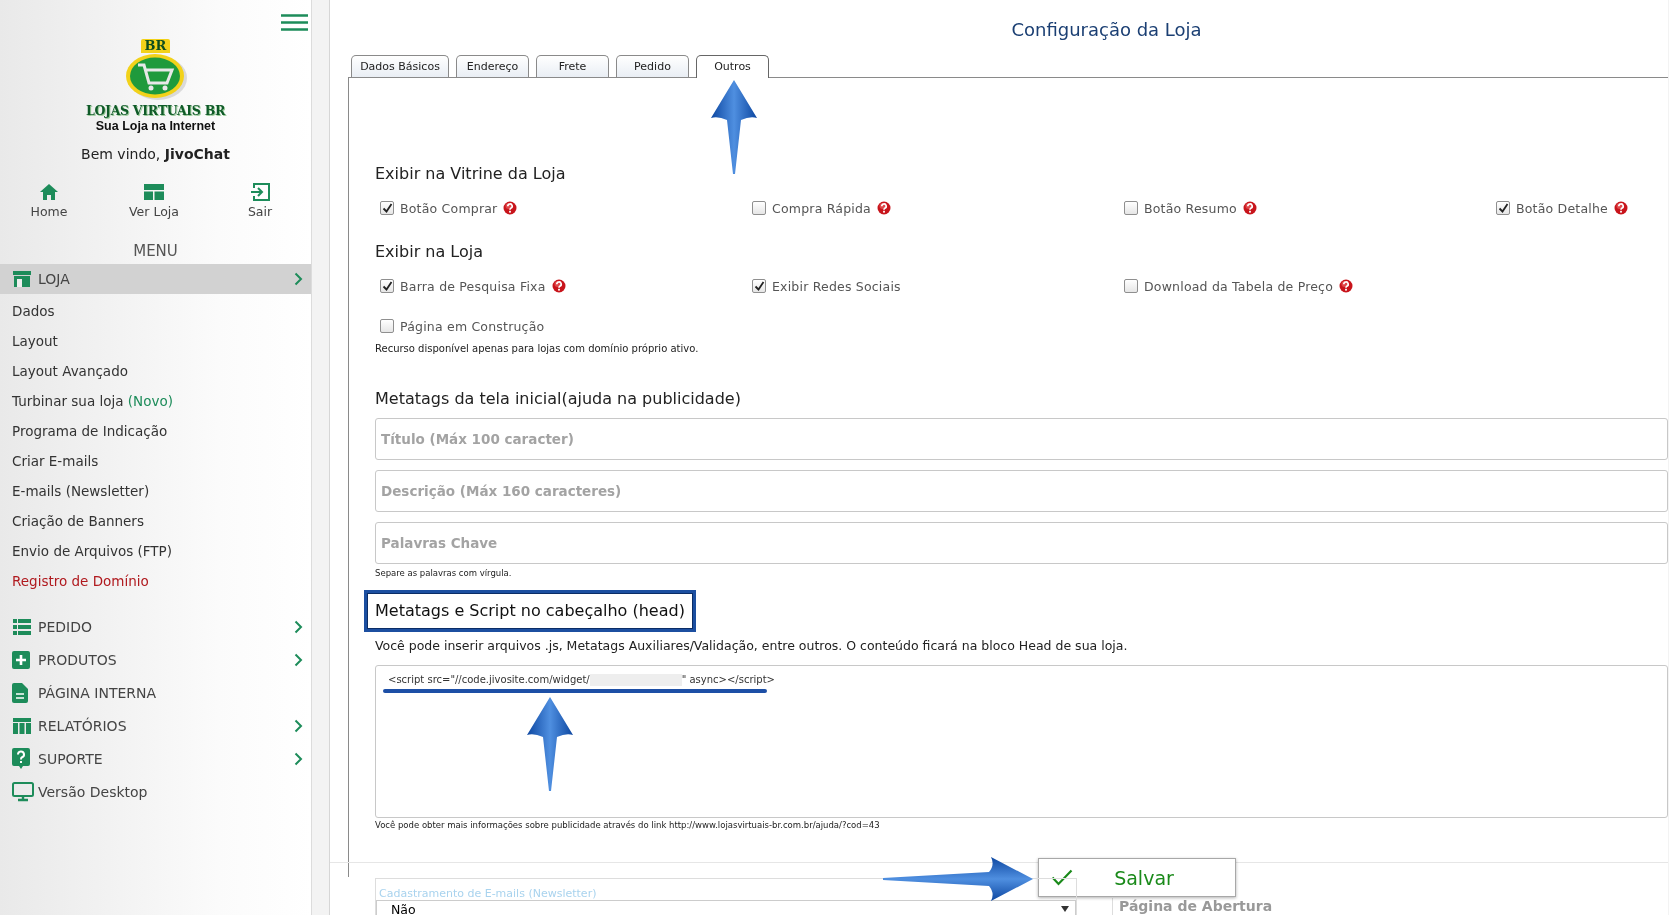 This screenshot has height=915, width=1669. I want to click on nav-link: Sair, so click(260, 201).